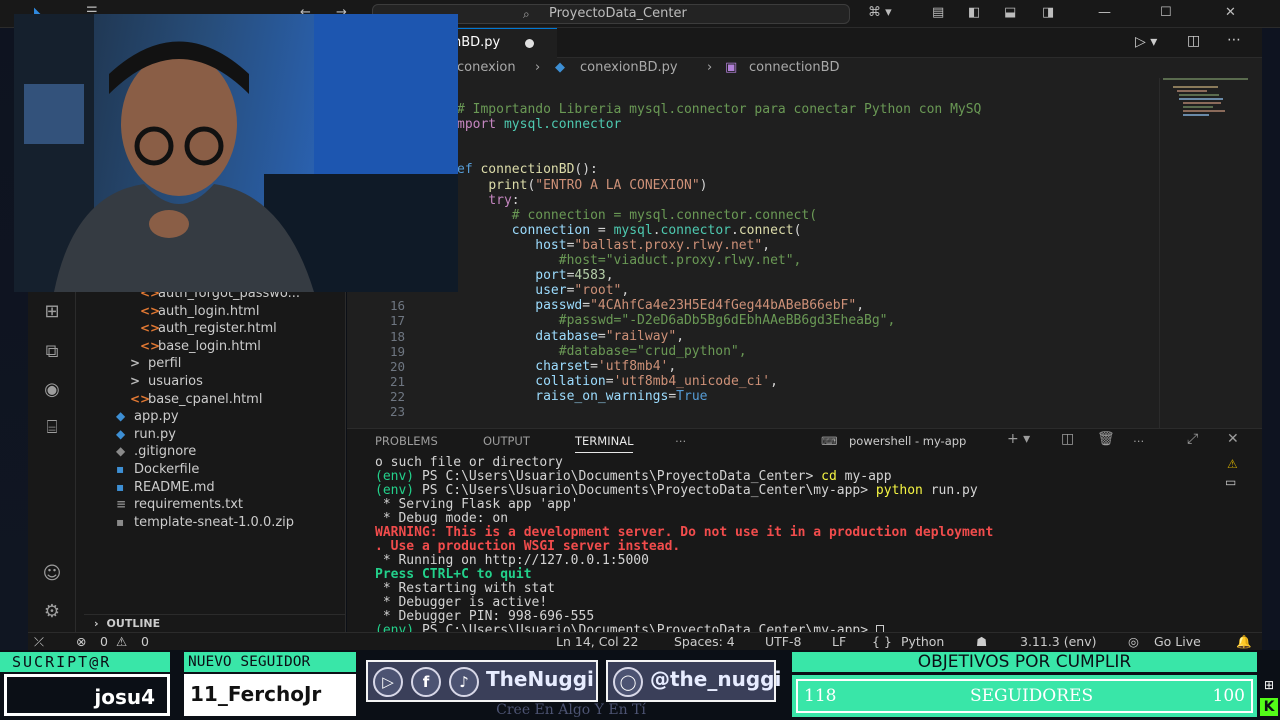  I want to click on breadcrumb-symbol: connectionBD, so click(794, 68).